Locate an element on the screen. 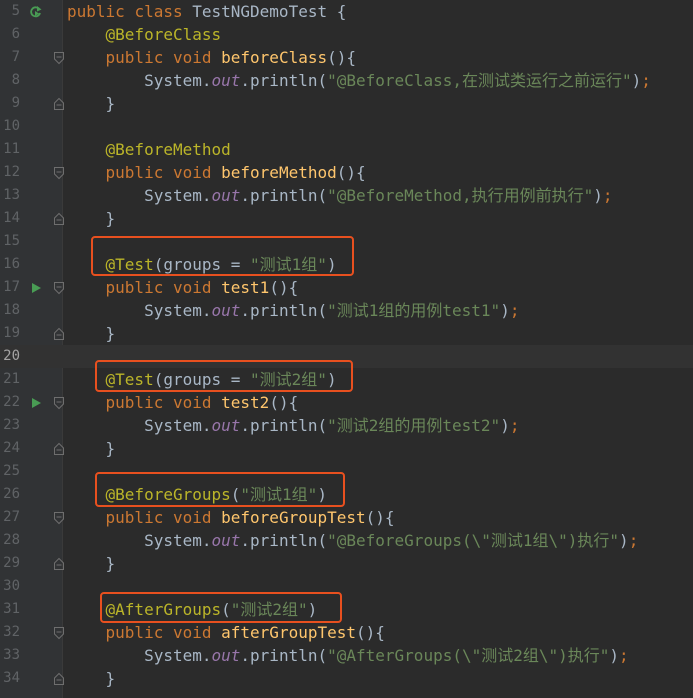  line-number: 10 is located at coordinates (11, 126).